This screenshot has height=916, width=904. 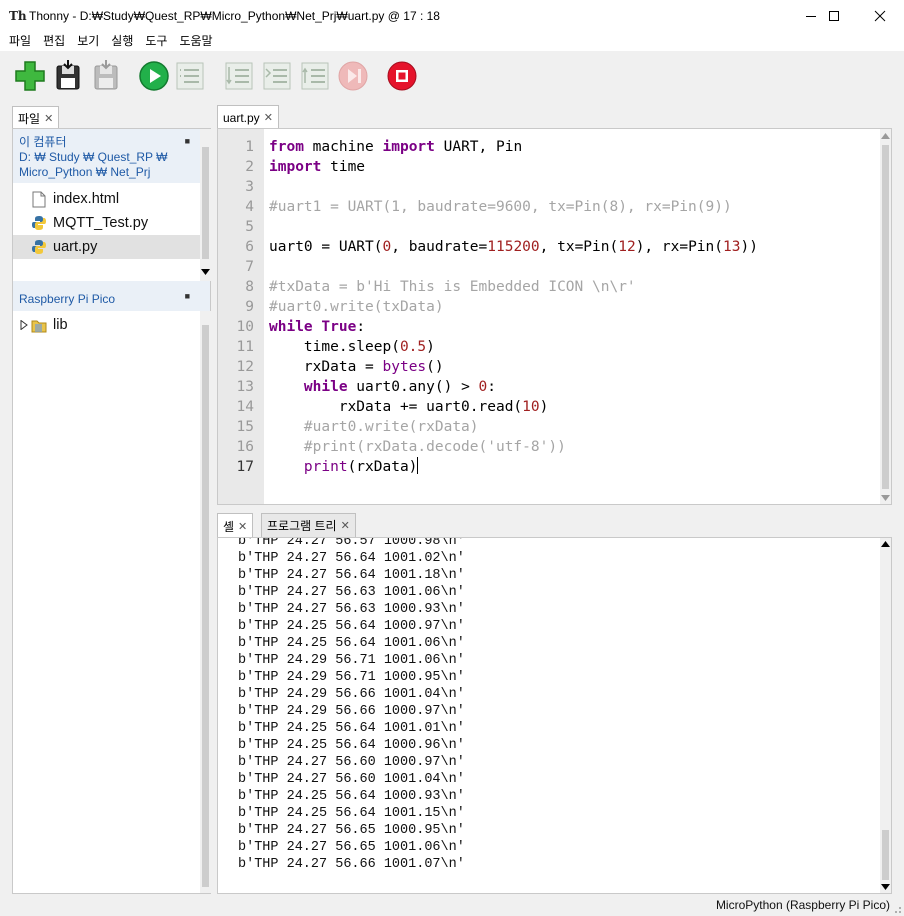 What do you see at coordinates (452, 76) in the screenshot?
I see `toolbar` at bounding box center [452, 76].